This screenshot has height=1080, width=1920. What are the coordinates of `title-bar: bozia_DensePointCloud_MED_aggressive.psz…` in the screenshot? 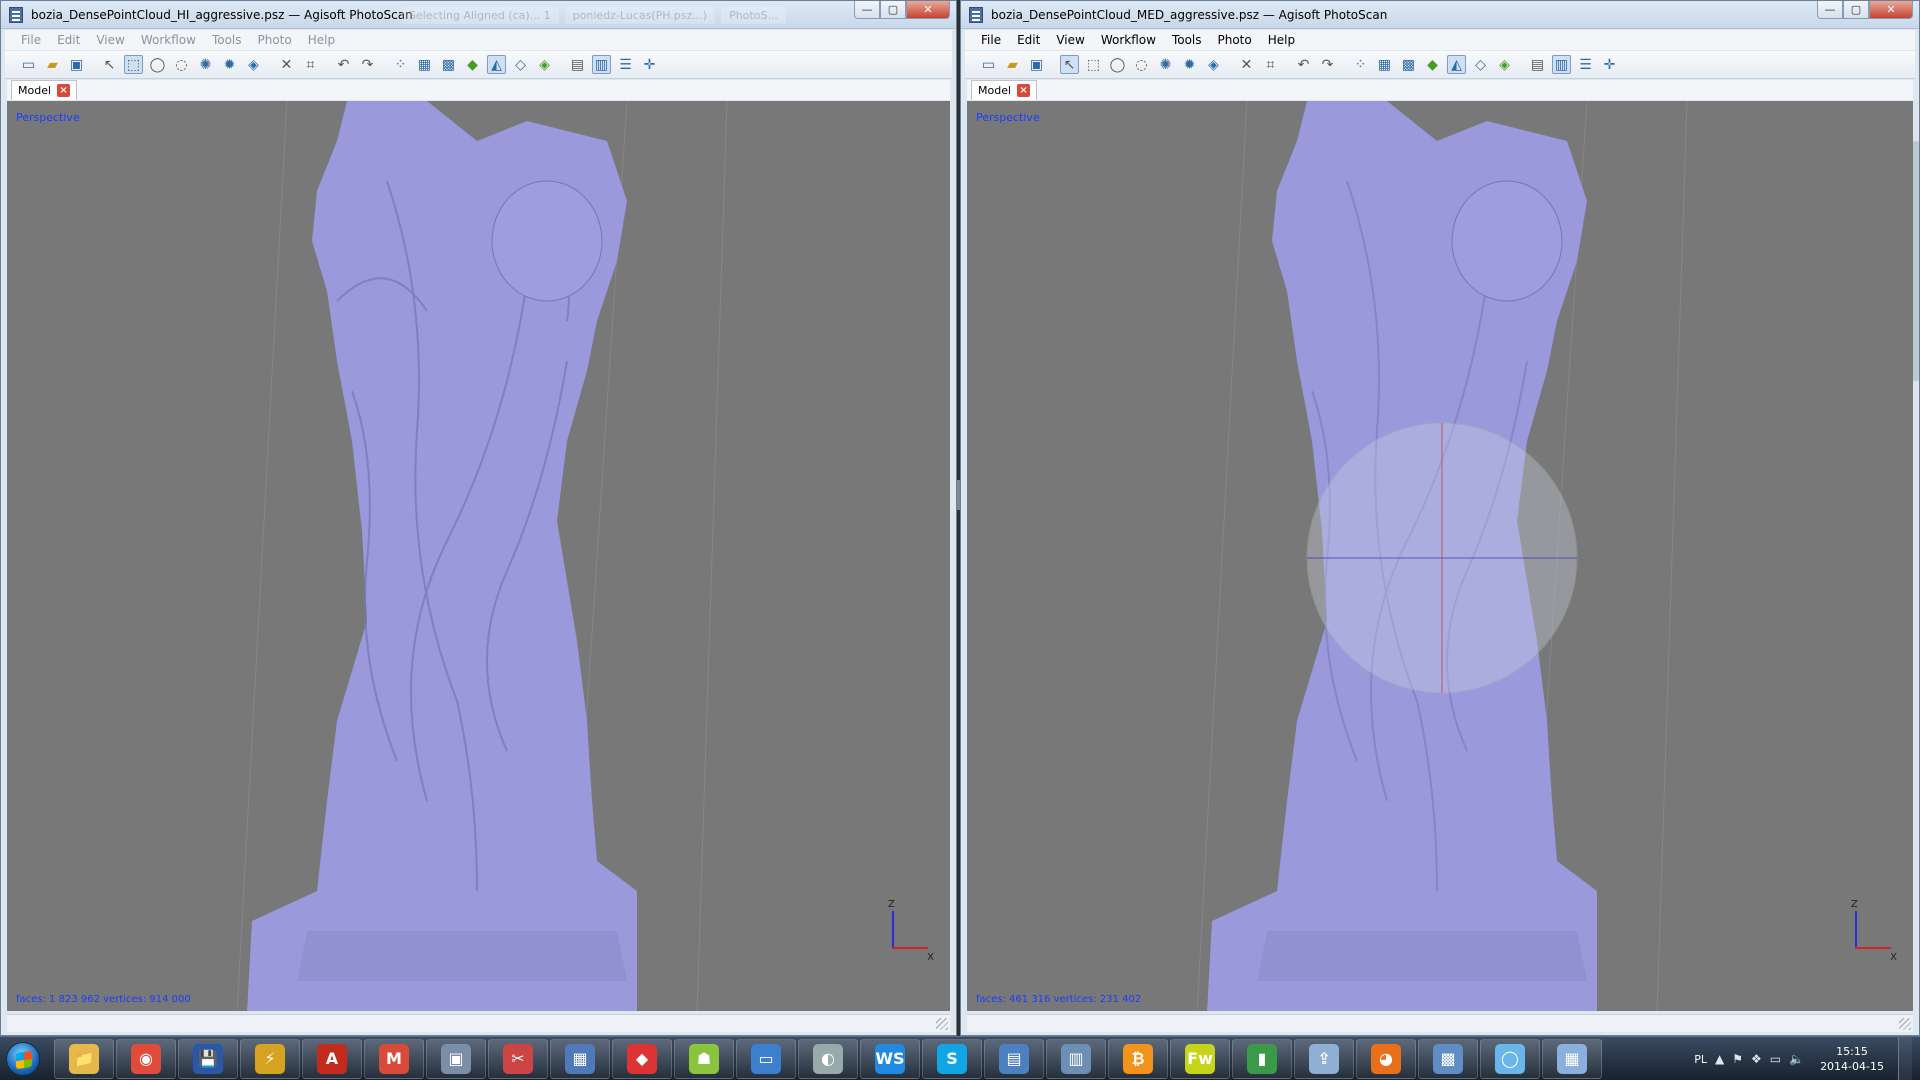 It's located at (1440, 15).